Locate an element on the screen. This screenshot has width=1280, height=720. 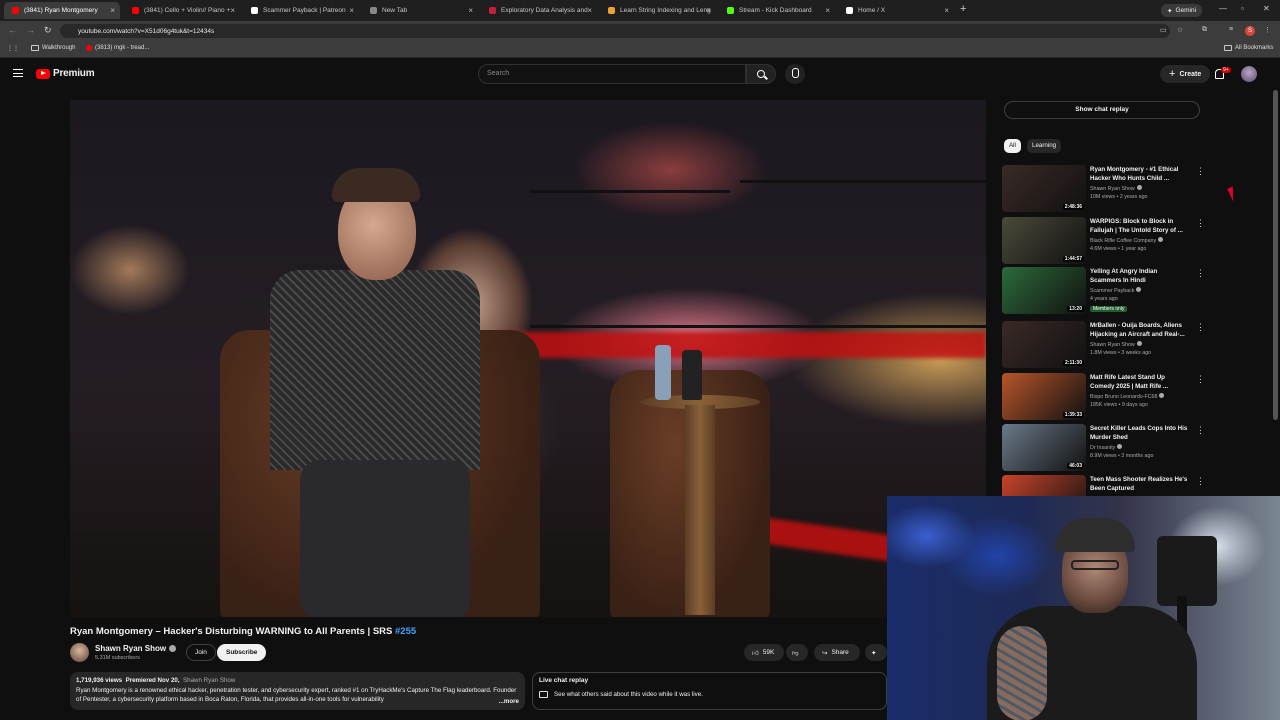
browser-tab: (3841) Ryan Montgomery × is located at coordinates (62, 10).